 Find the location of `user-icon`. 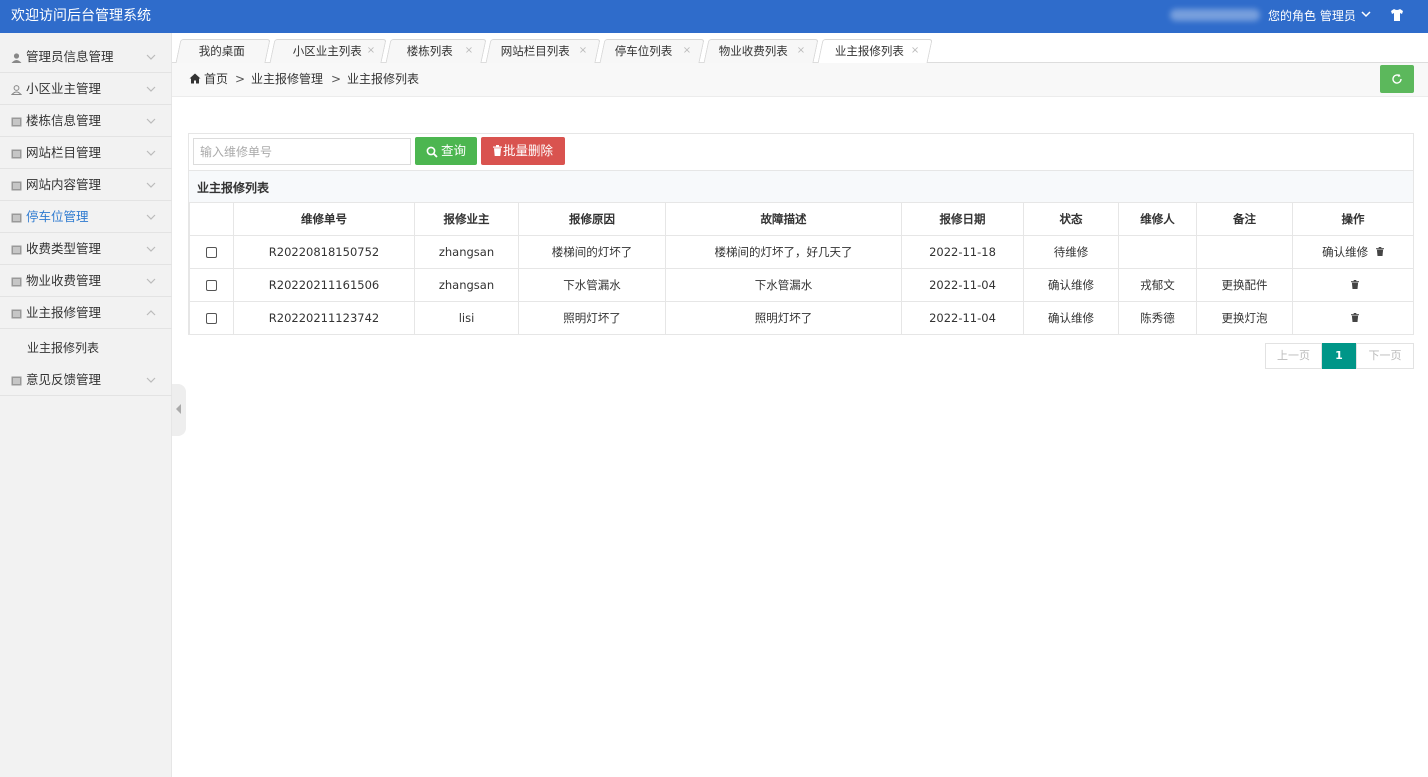

user-icon is located at coordinates (16, 57).